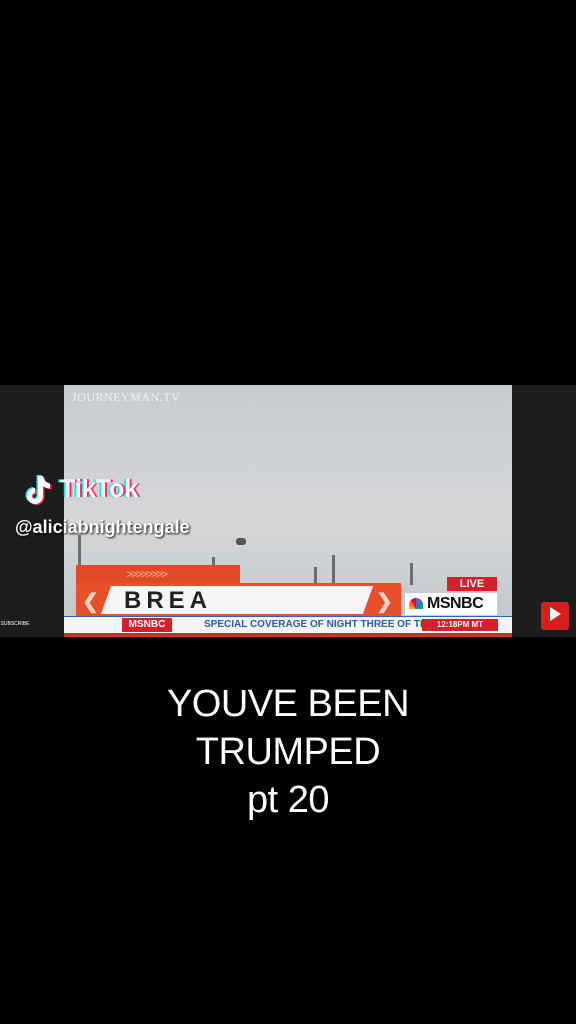 The height and width of the screenshot is (1024, 576). What do you see at coordinates (384, 602) in the screenshot?
I see `chevron-right-icon: ❯` at bounding box center [384, 602].